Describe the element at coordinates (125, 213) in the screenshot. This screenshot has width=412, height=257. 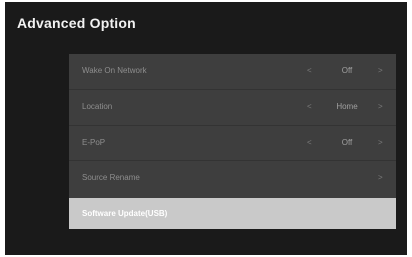
I see `menu-item-label: Software Update(USB)` at that location.